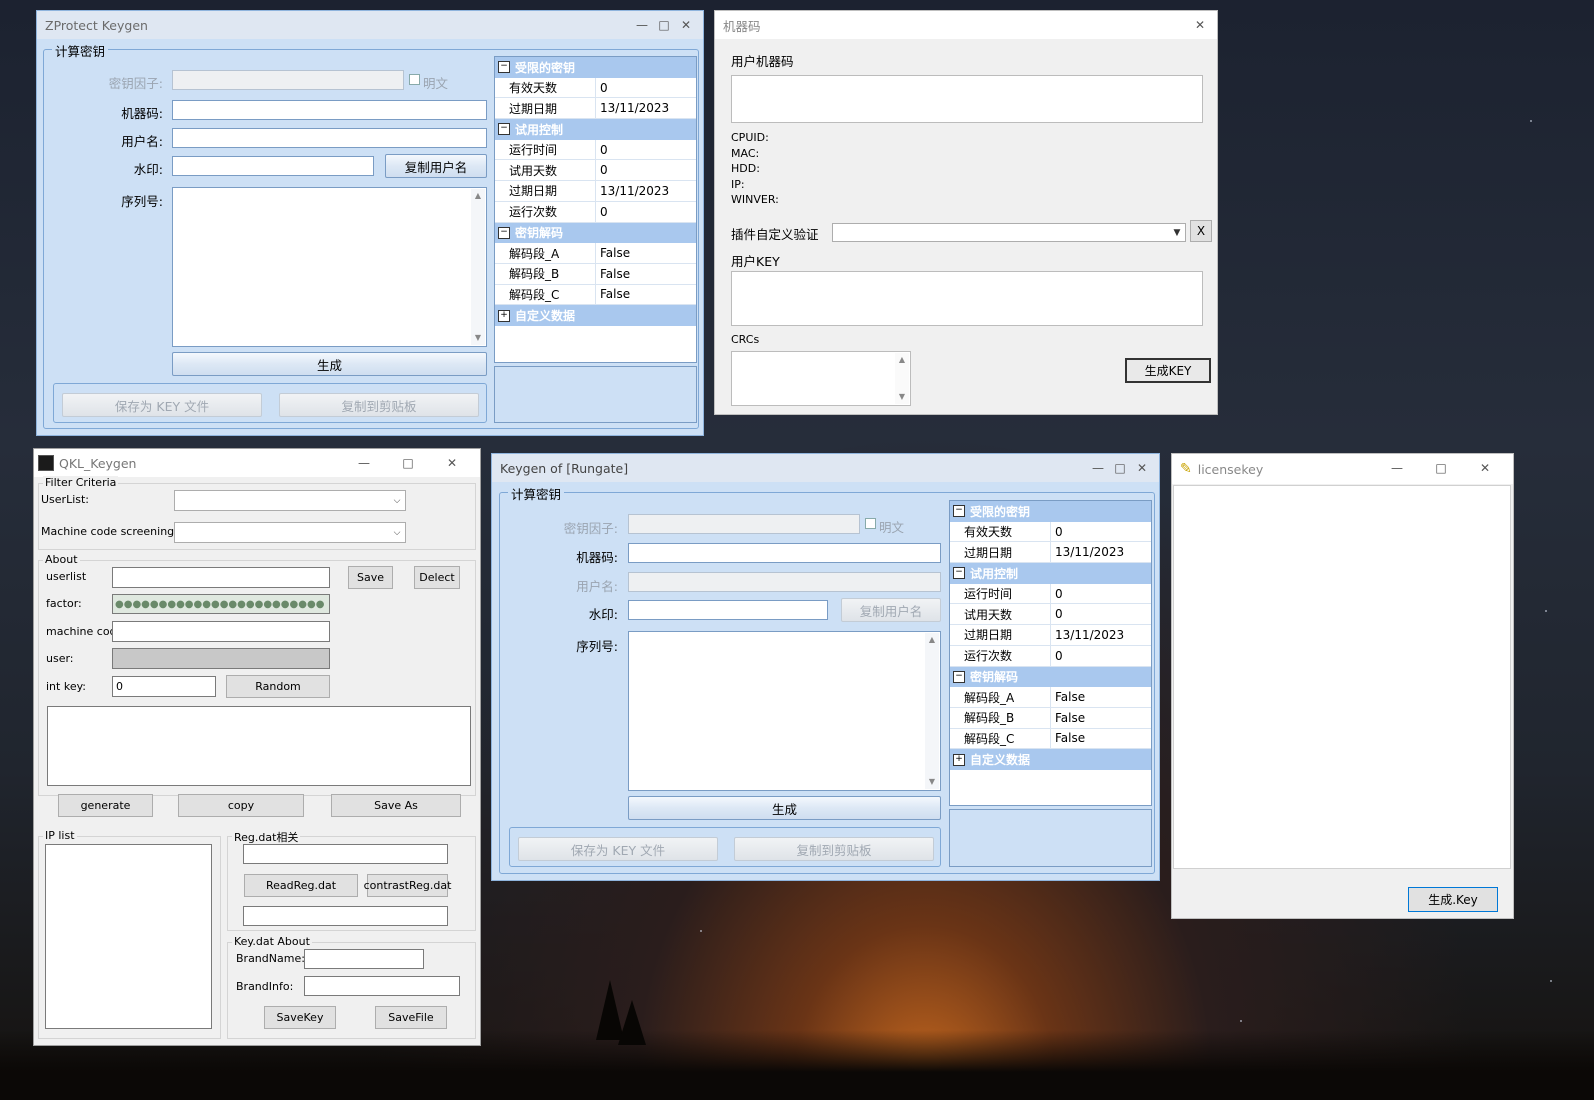  I want to click on contrast-reg-dat-button: contrastReg.dat, so click(407, 885).